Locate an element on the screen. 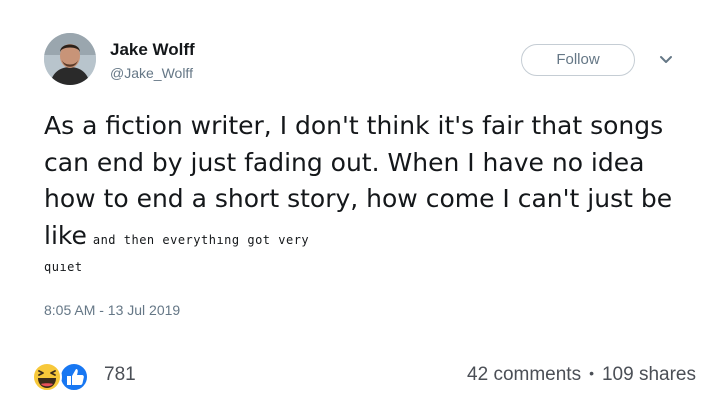 The image size is (720, 417). profile-handle: @Jake_Wolff is located at coordinates (151, 73).